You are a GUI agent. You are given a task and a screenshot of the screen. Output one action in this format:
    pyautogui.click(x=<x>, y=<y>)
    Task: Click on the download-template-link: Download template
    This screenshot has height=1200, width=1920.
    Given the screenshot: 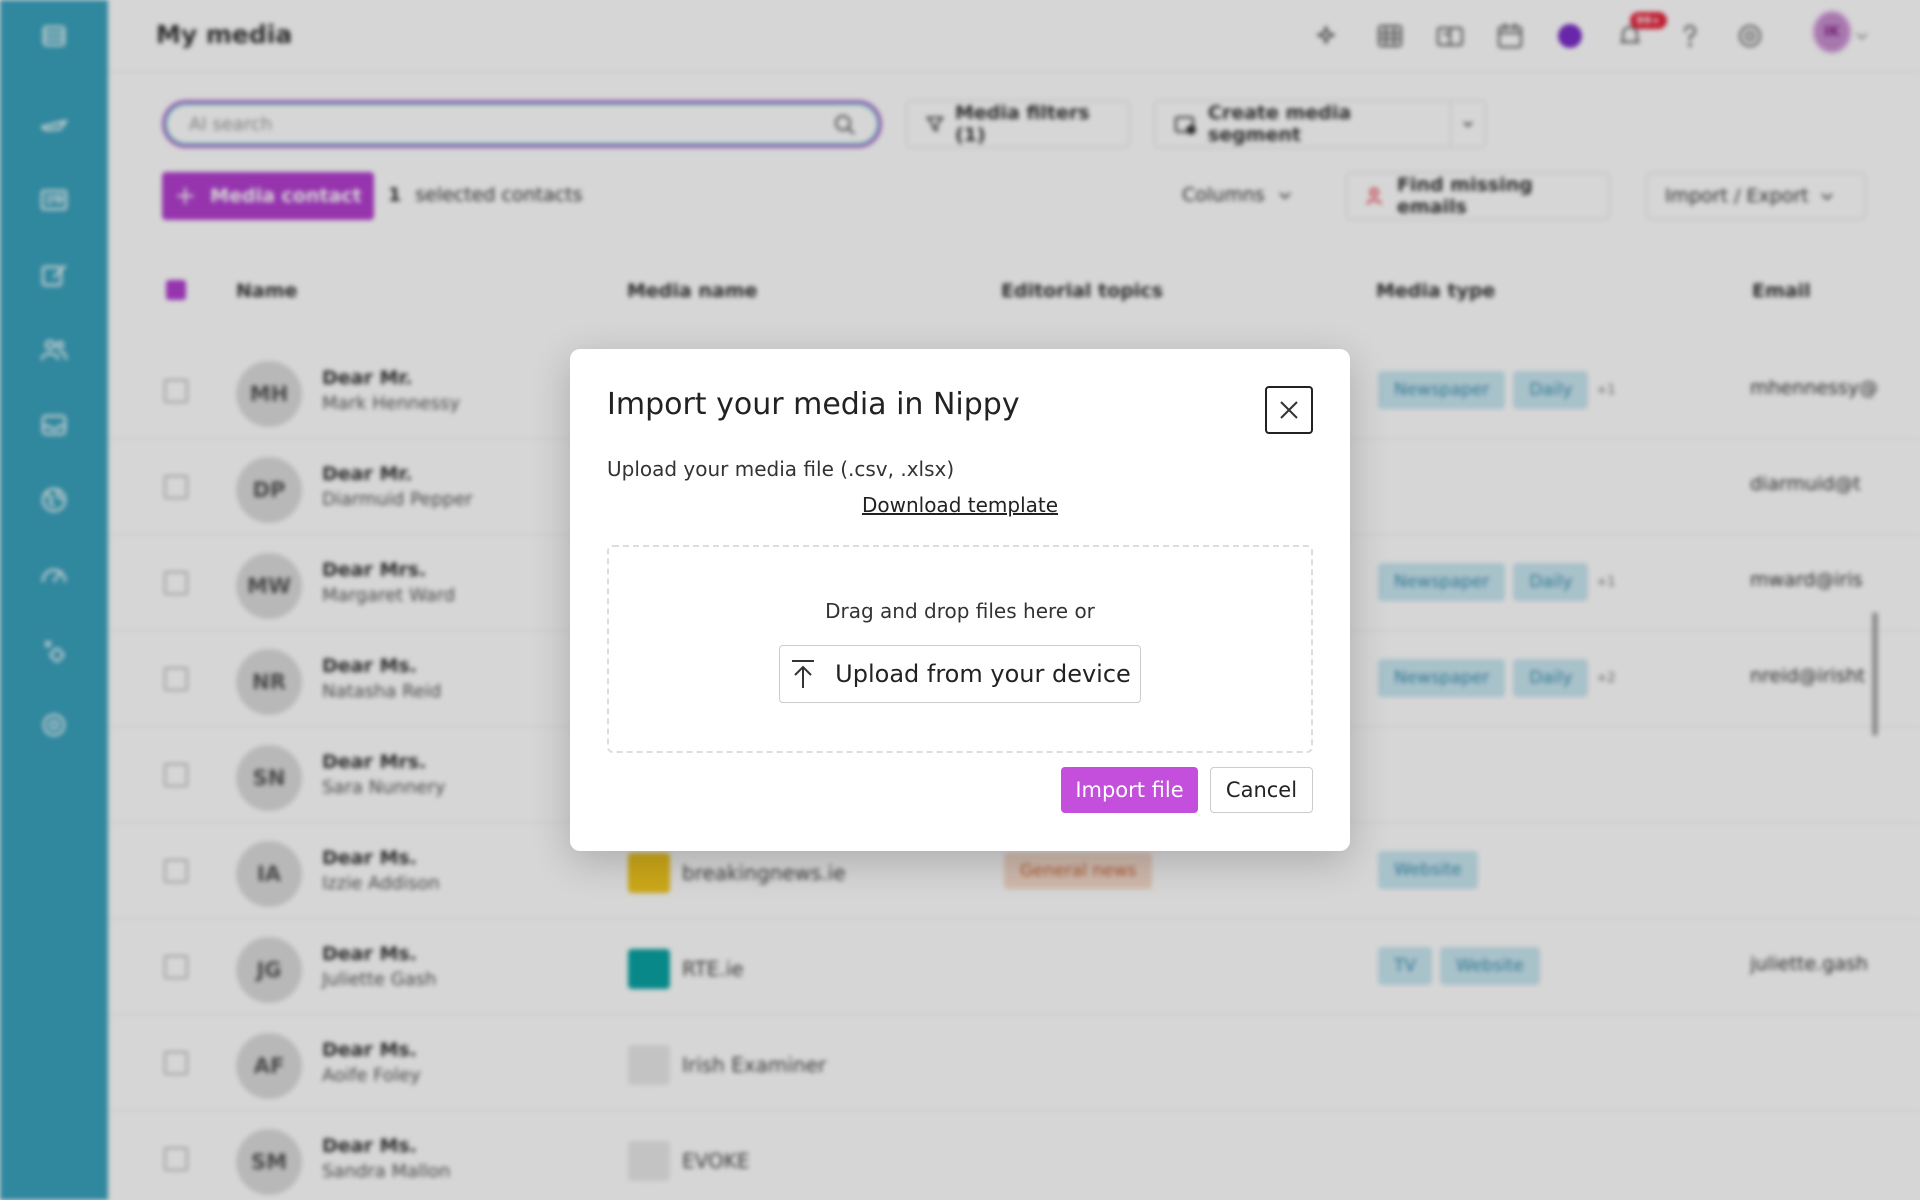 What is the action you would take?
    pyautogui.click(x=960, y=505)
    